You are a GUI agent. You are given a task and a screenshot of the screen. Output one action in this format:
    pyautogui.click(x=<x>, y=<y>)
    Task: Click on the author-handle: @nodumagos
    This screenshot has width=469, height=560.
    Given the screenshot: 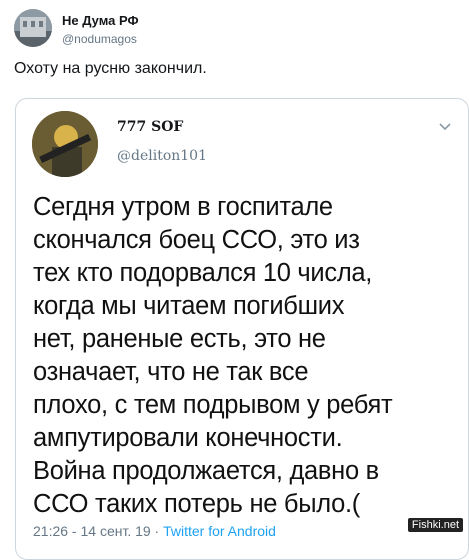 What is the action you would take?
    pyautogui.click(x=99, y=39)
    